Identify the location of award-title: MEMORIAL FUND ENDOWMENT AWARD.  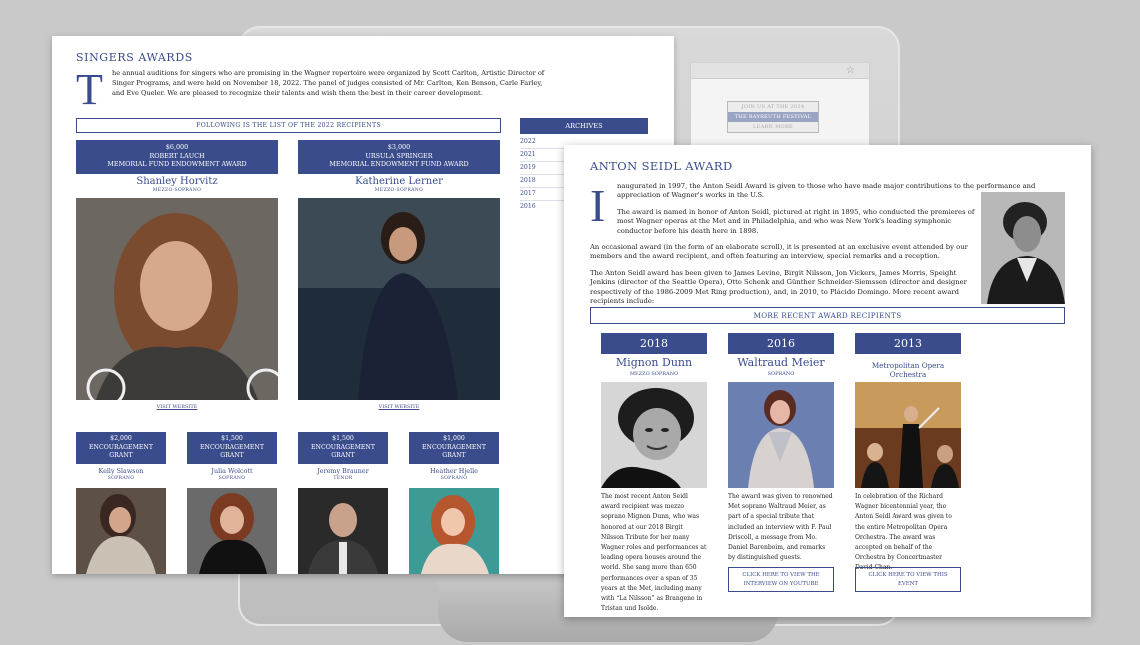
(177, 164).